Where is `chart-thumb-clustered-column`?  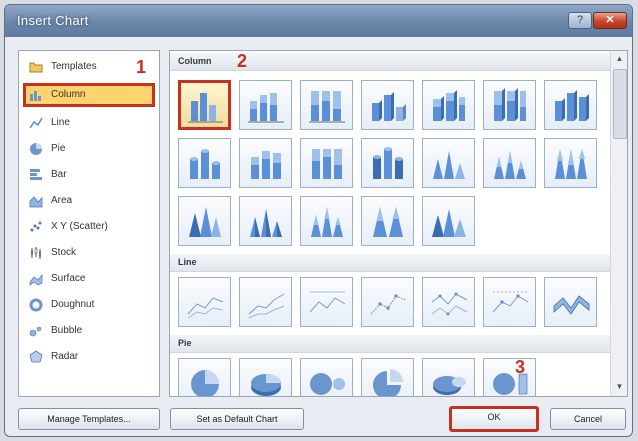
chart-thumb-clustered-column is located at coordinates (204, 105).